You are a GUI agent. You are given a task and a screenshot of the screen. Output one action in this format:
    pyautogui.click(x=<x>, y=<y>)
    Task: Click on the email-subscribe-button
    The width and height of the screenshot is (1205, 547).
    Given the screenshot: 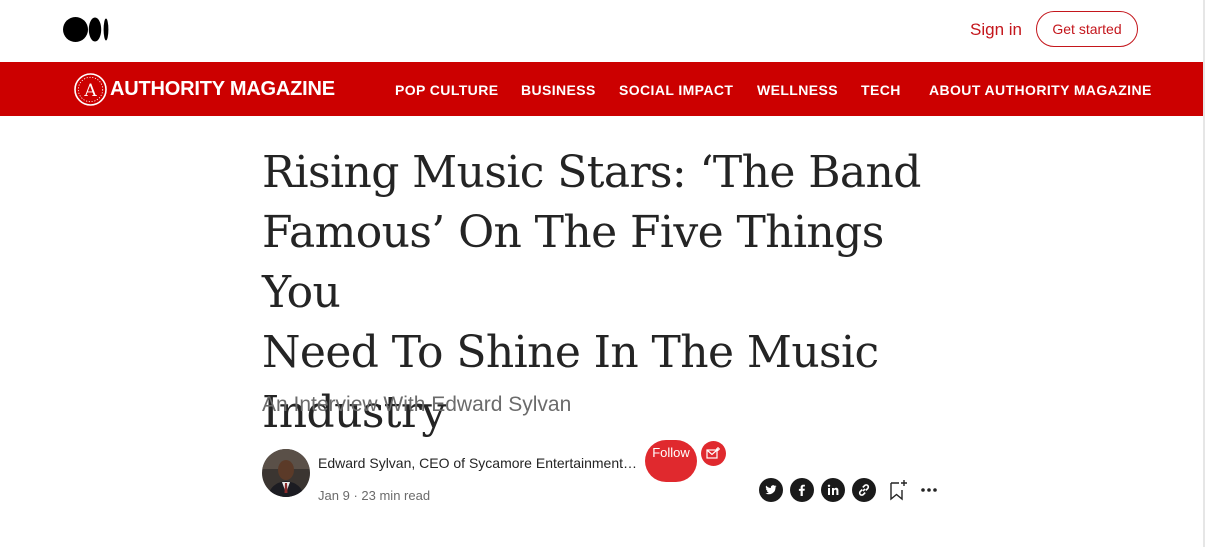 What is the action you would take?
    pyautogui.click(x=713, y=453)
    